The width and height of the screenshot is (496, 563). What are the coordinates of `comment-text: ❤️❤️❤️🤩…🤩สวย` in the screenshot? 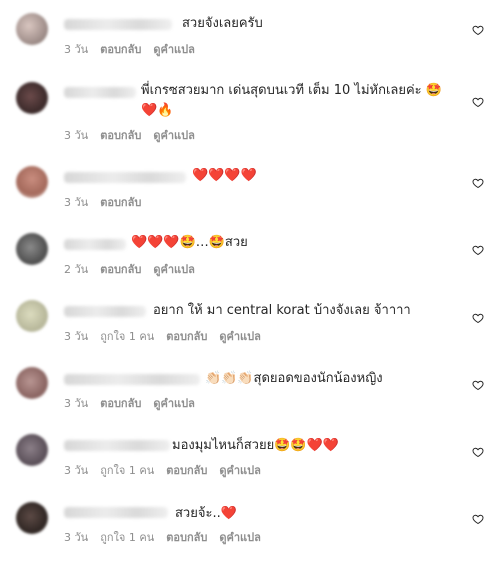 It's located at (189, 242).